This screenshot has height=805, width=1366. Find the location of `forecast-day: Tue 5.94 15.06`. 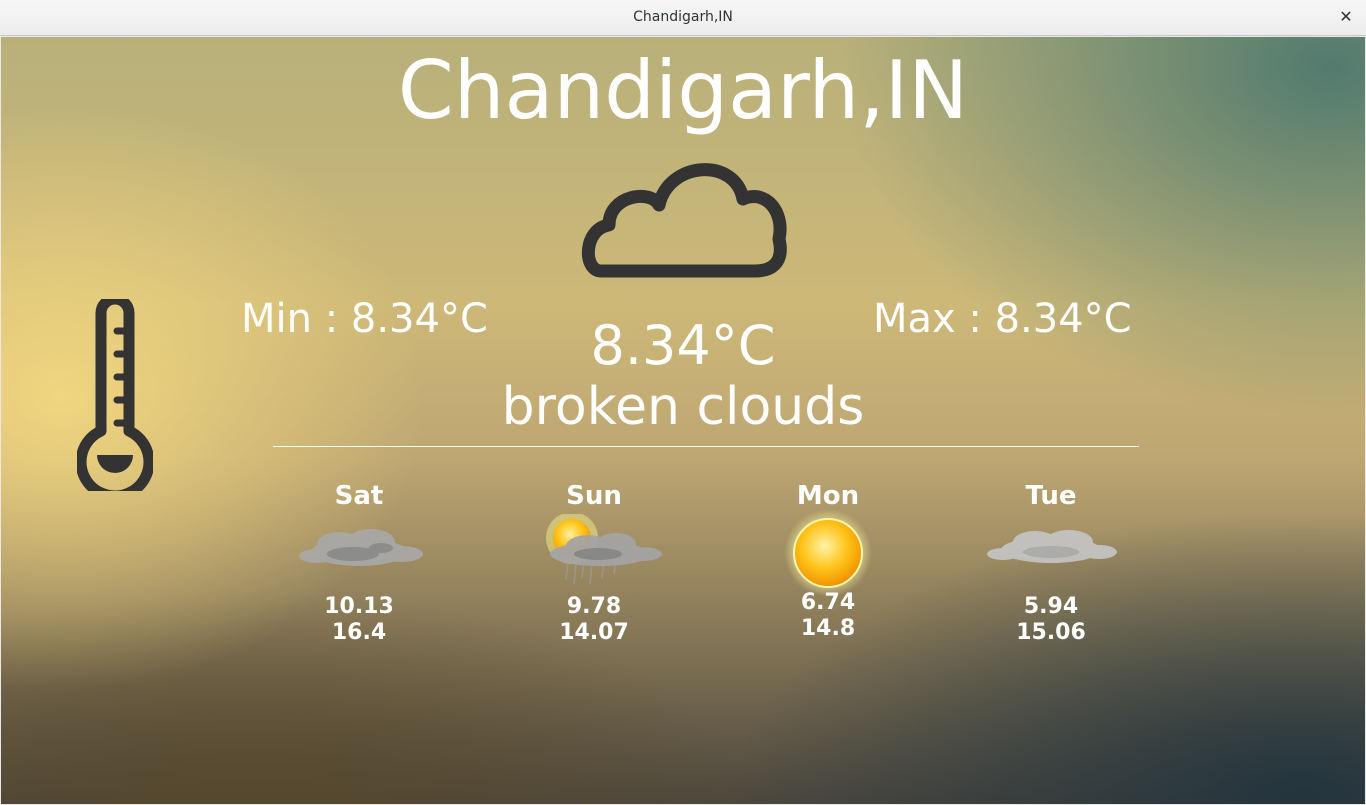

forecast-day: Tue 5.94 15.06 is located at coordinates (1051, 563).